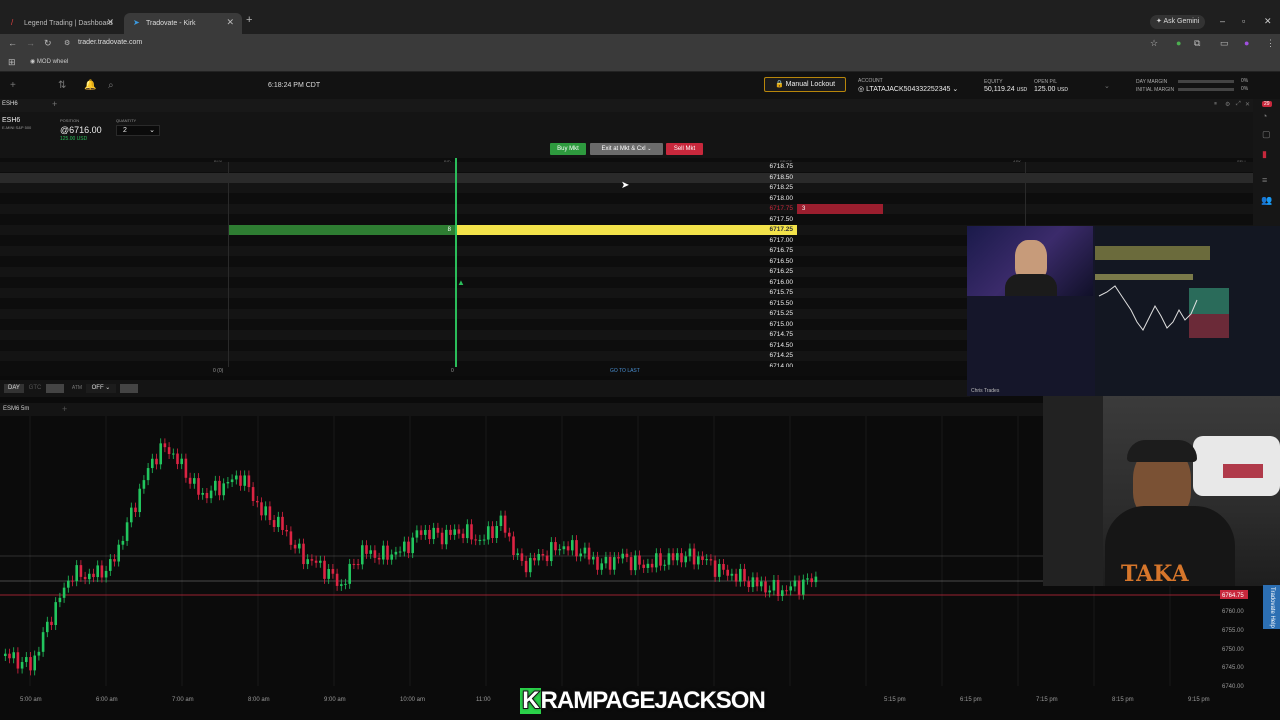 The width and height of the screenshot is (1280, 720). What do you see at coordinates (1227, 104) in the screenshot?
I see `gear-icon: ⚙` at bounding box center [1227, 104].